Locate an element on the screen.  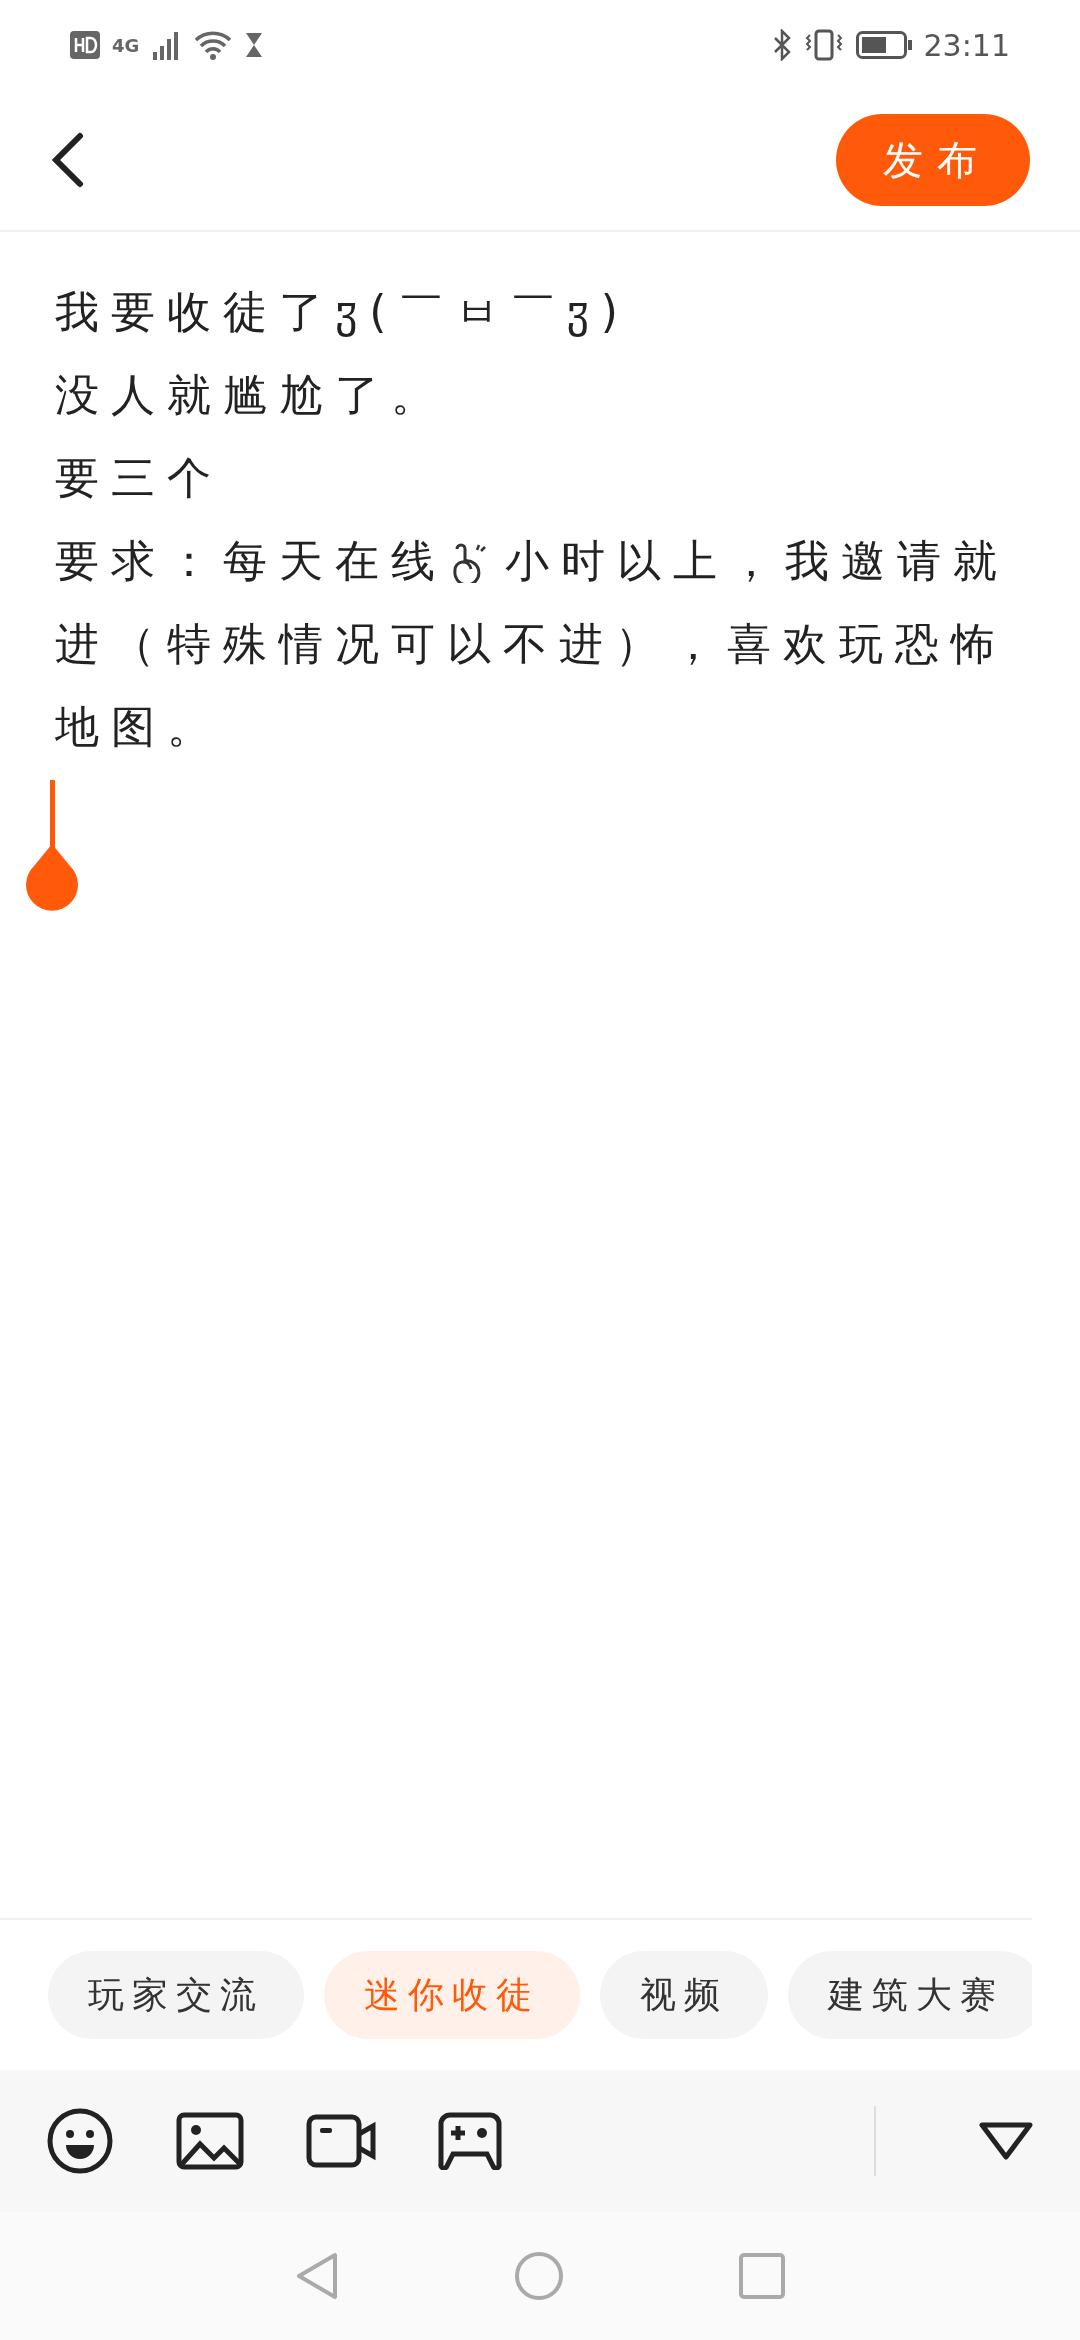
clock-time: 23:11 is located at coordinates (966, 45).